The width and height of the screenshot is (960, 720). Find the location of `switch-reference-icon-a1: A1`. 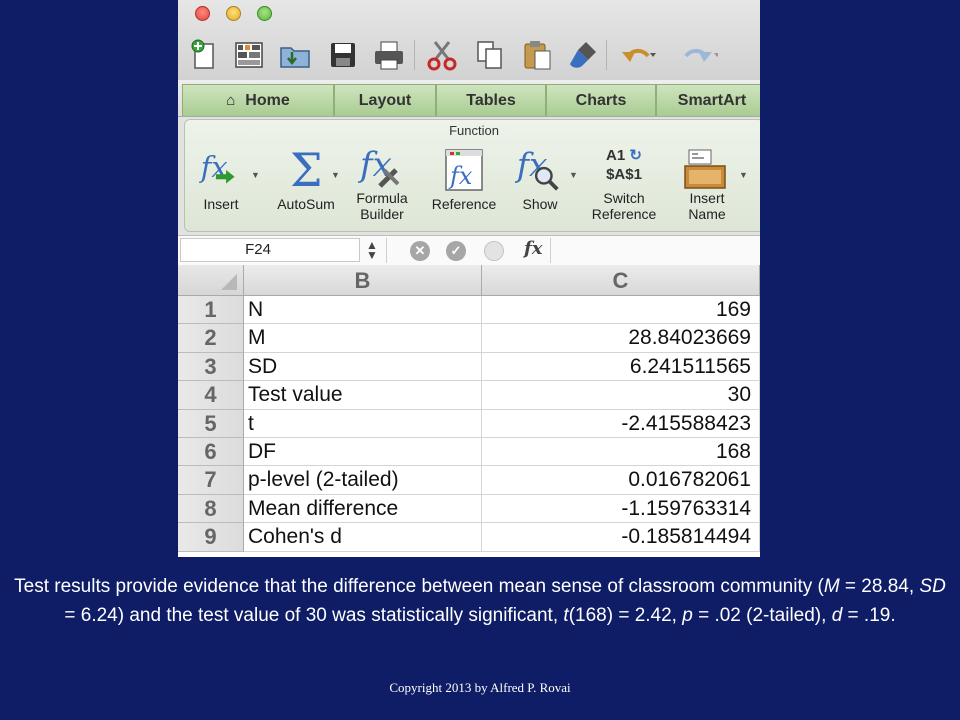

switch-reference-icon-a1: A1 is located at coordinates (616, 155).